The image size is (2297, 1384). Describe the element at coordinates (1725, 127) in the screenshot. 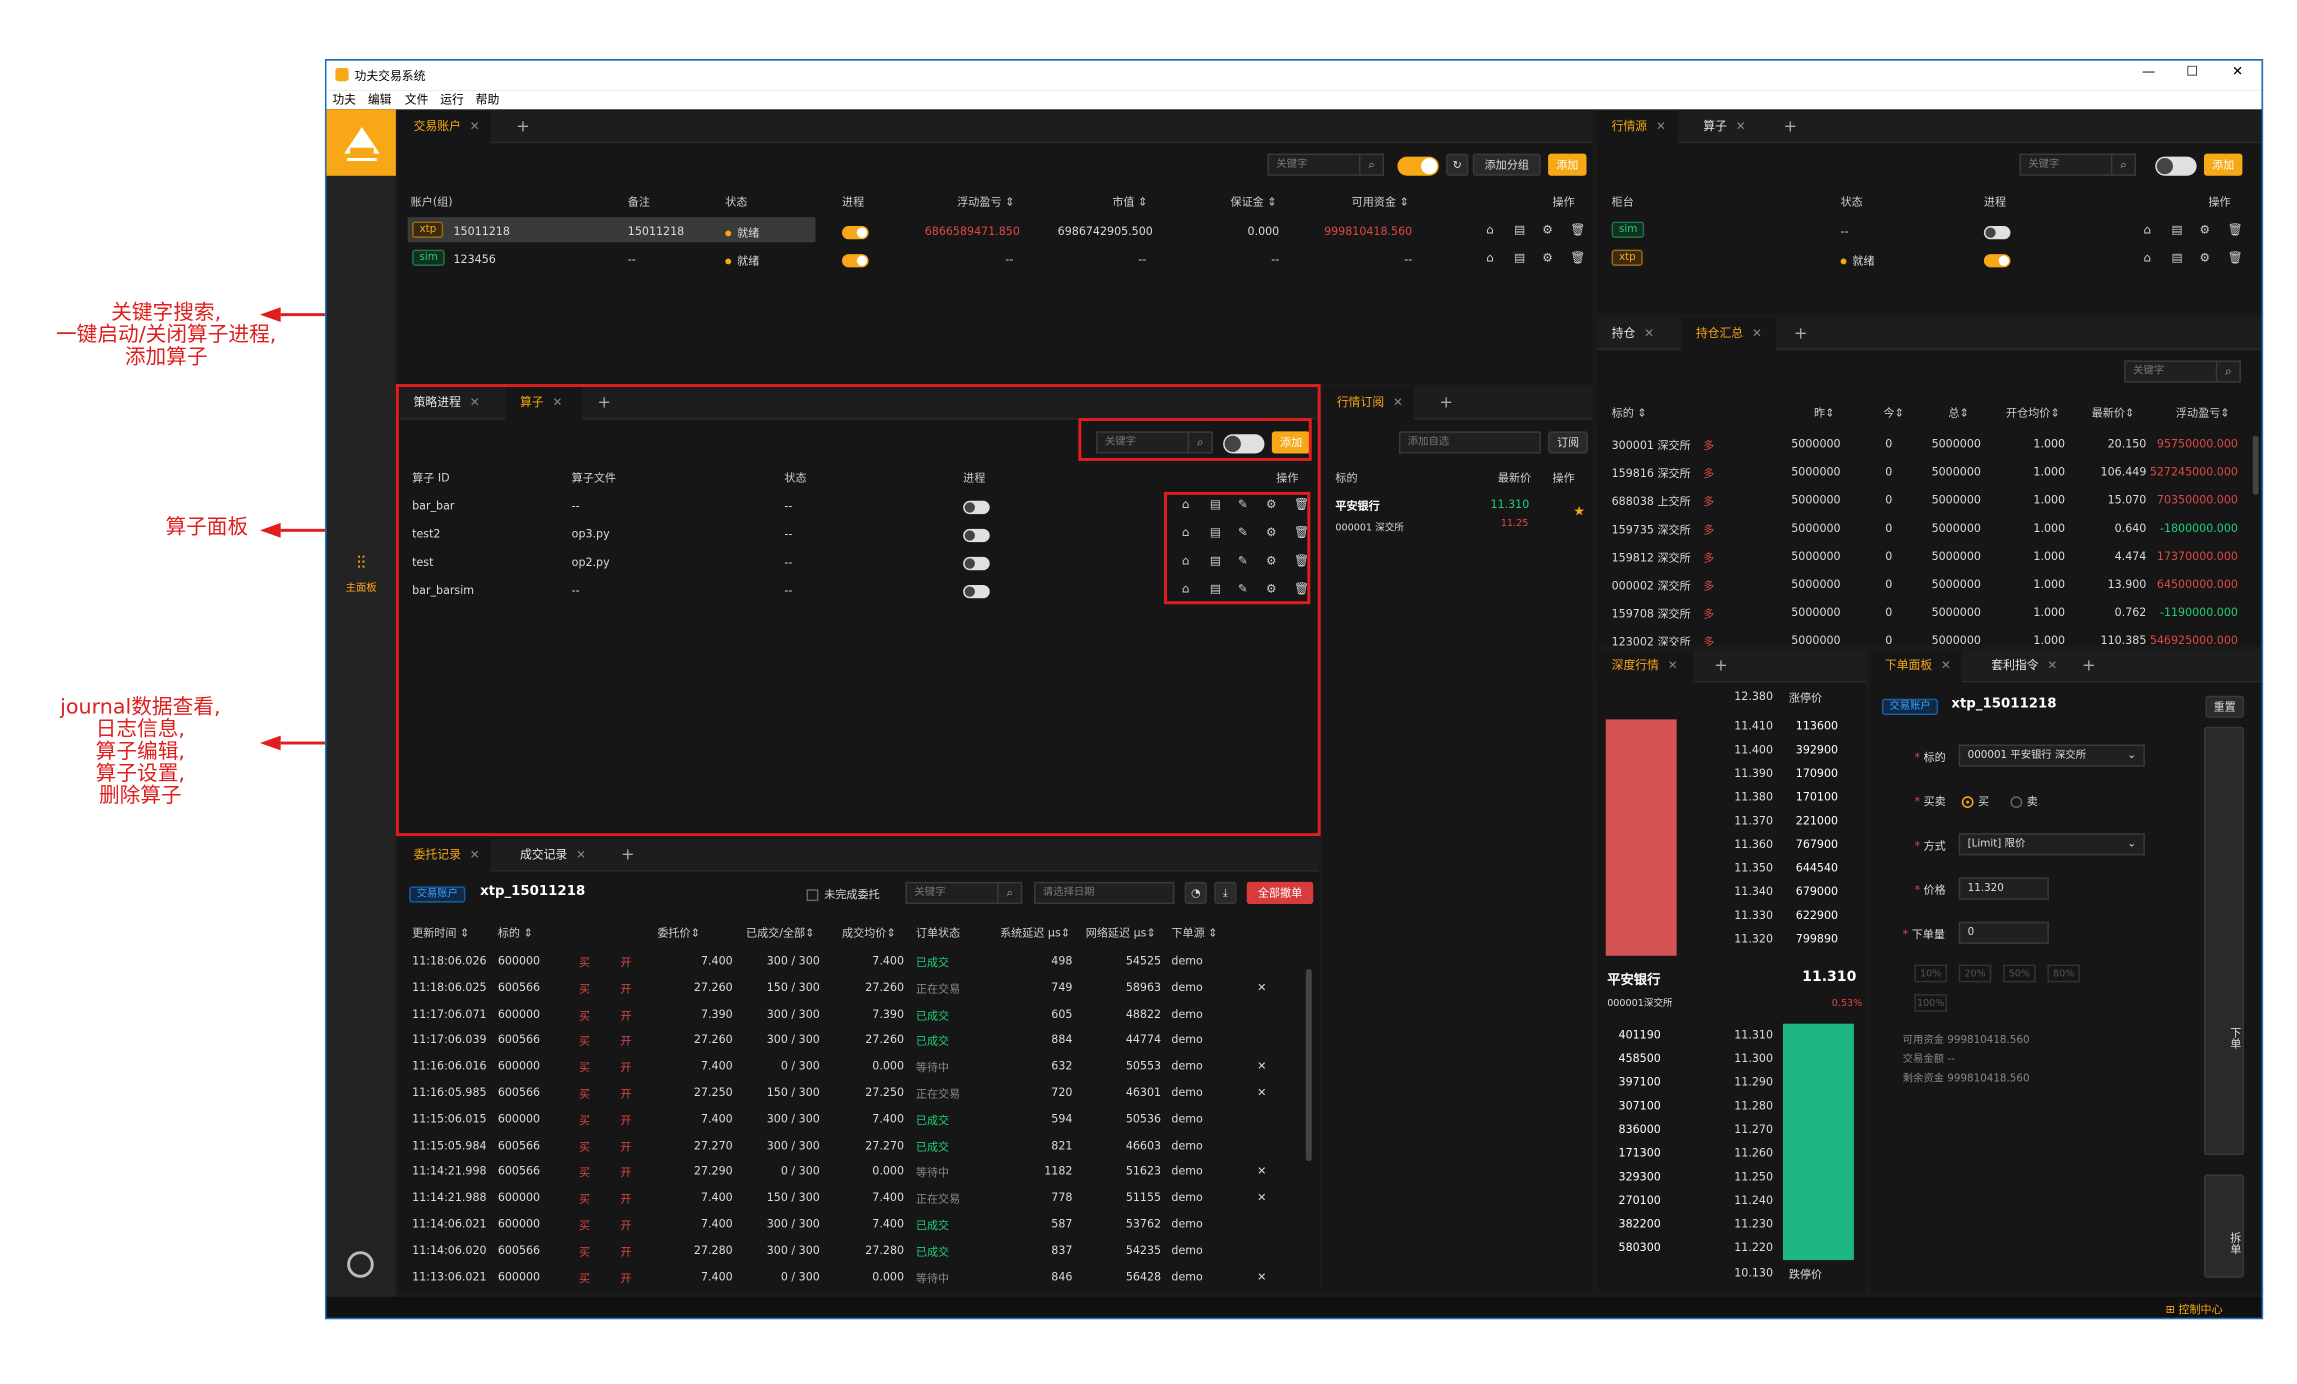

I see `tab-operator: 算子 ✕` at that location.